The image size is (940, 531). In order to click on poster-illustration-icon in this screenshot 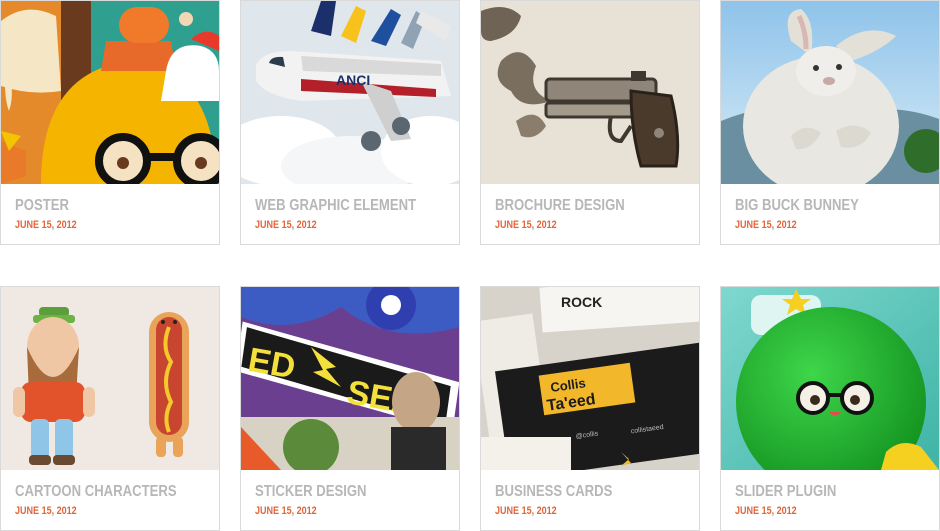, I will do `click(110, 92)`.